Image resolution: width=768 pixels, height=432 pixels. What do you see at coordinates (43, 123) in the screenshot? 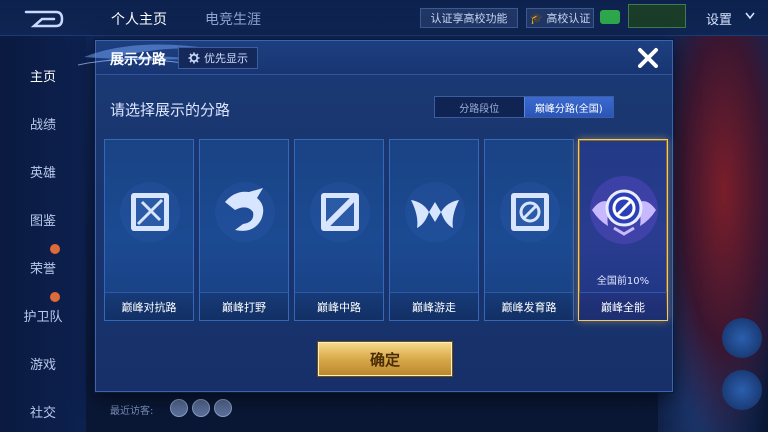
I see `sidebar-item-records: 战绩` at bounding box center [43, 123].